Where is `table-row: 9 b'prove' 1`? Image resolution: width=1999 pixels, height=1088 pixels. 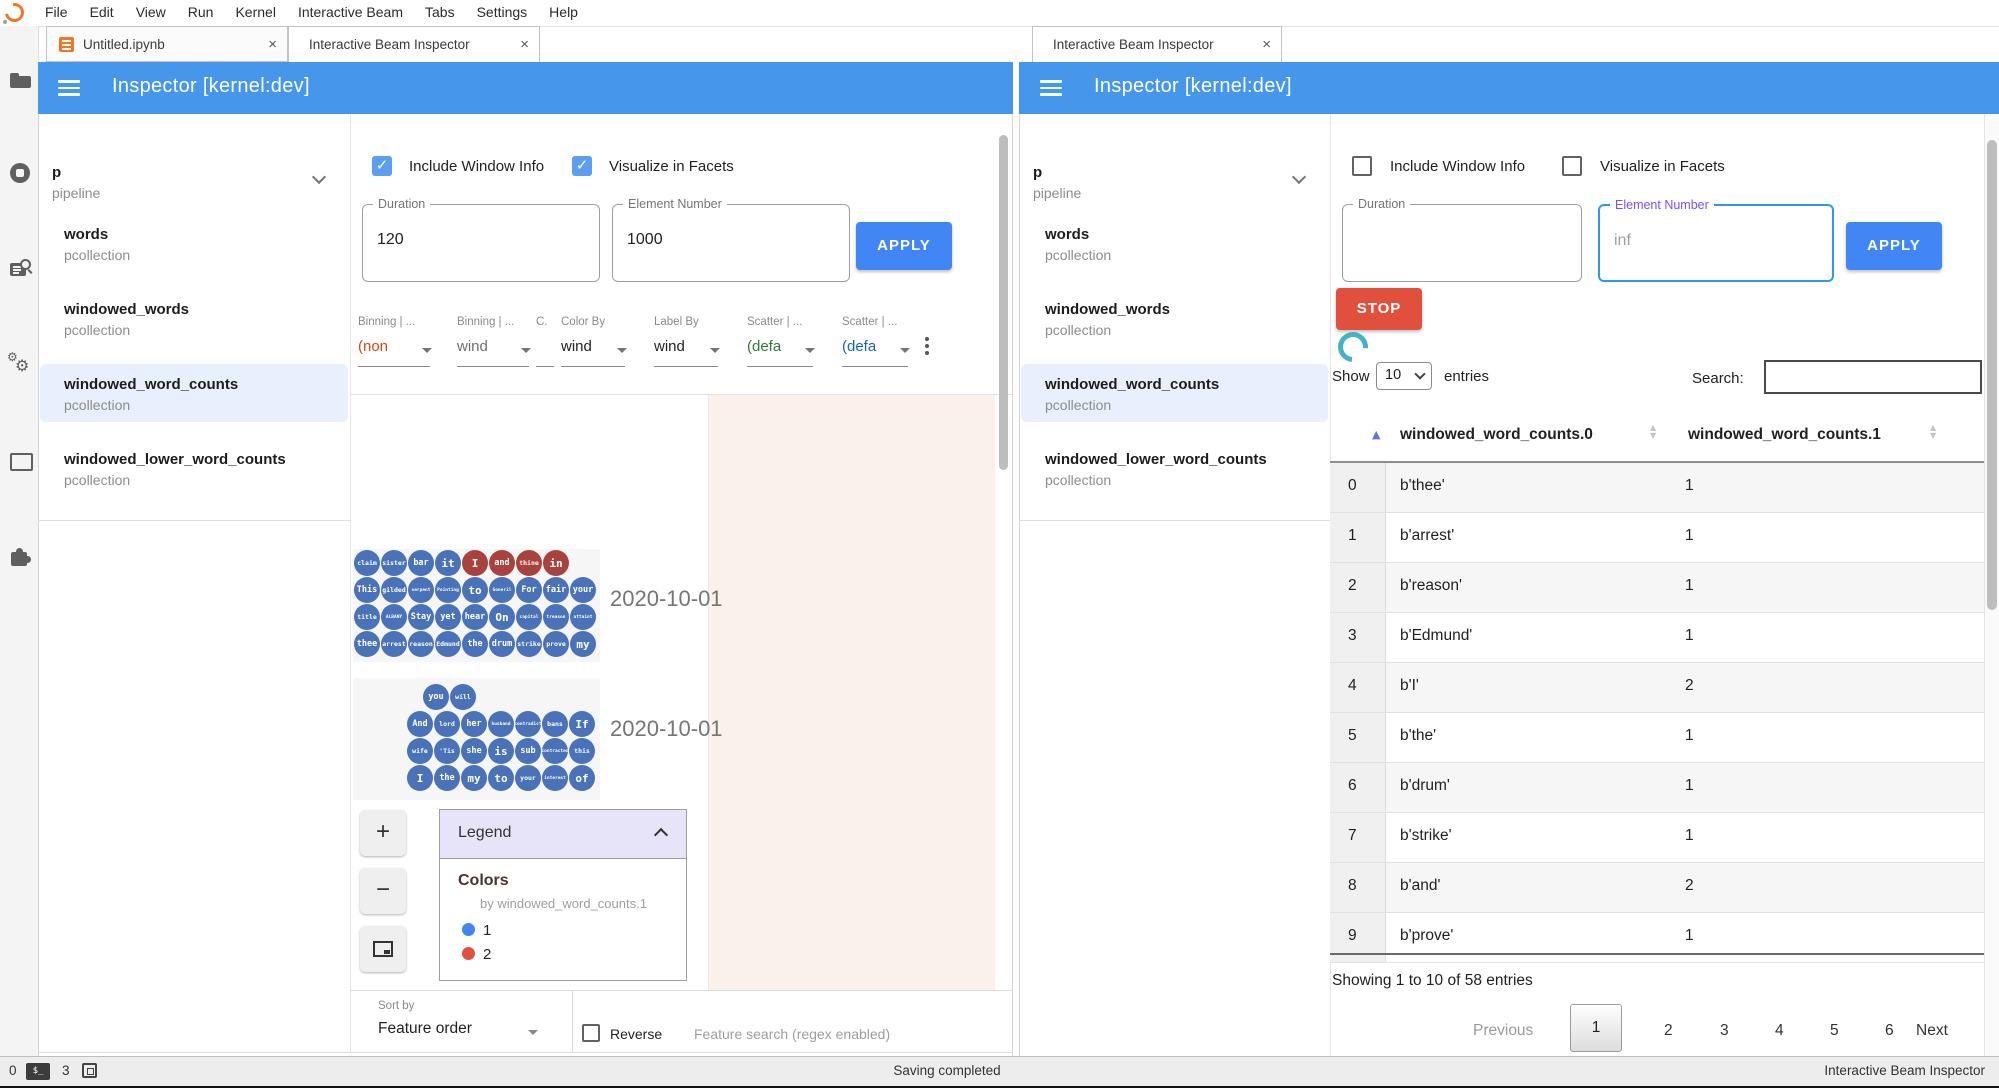
table-row: 9 b'prove' 1 is located at coordinates (1657, 938).